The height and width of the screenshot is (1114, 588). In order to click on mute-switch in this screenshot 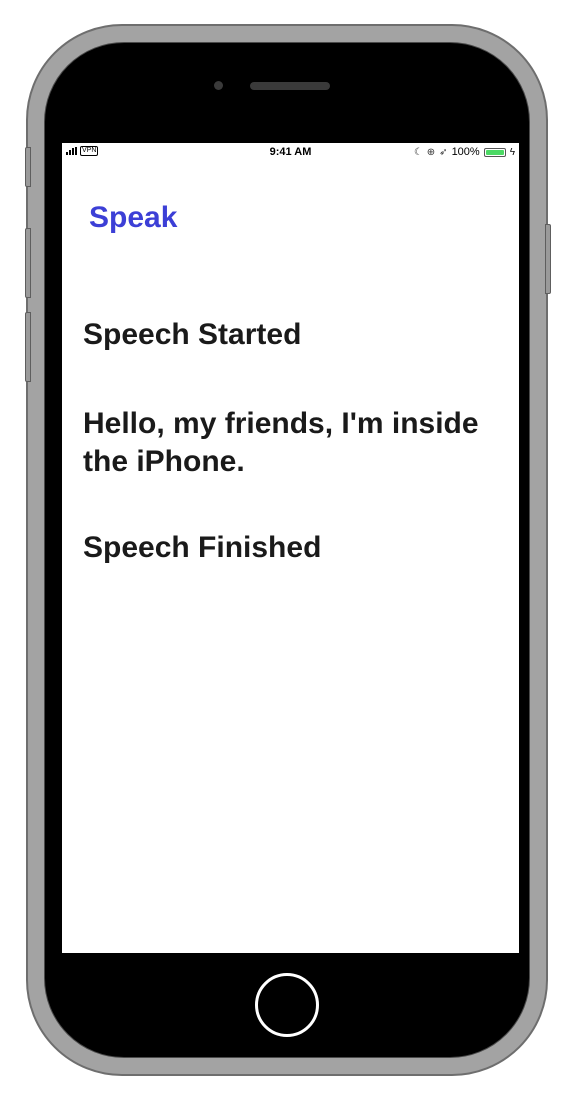, I will do `click(28, 167)`.